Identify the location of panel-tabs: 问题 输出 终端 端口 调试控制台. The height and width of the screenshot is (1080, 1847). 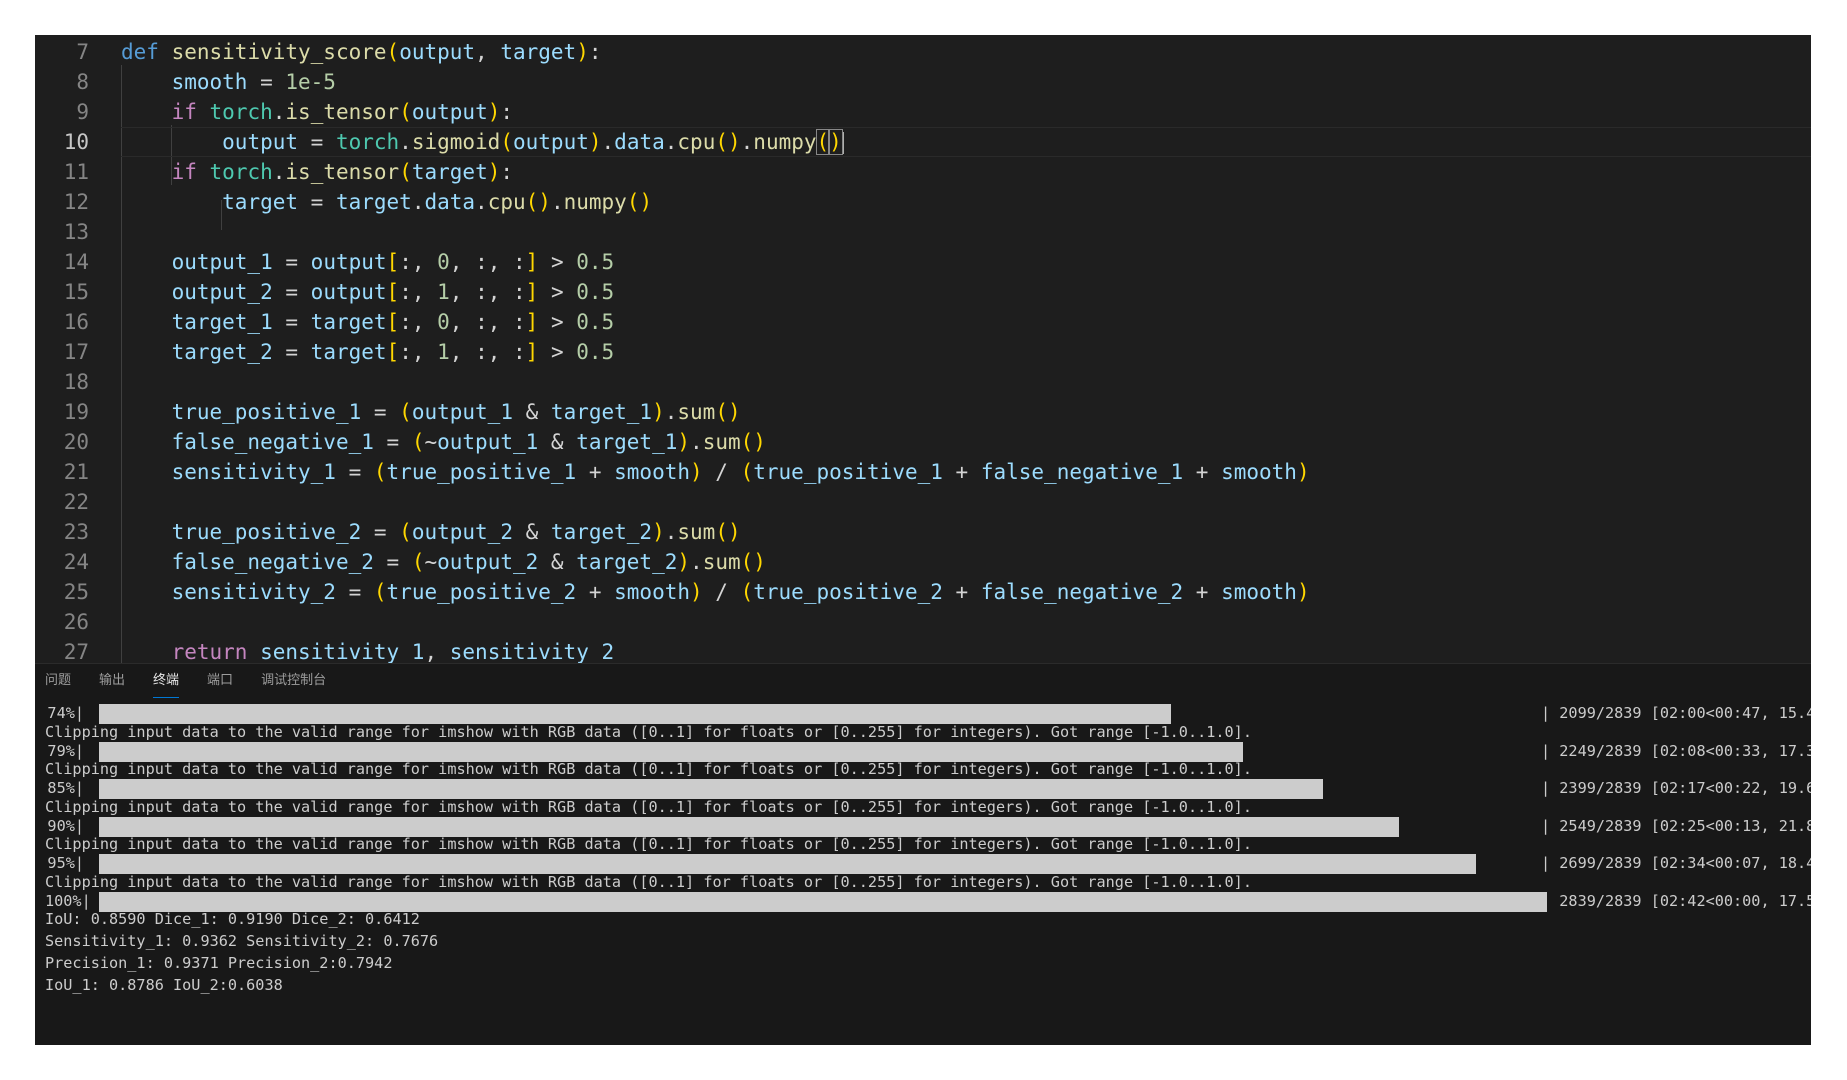
(199, 682).